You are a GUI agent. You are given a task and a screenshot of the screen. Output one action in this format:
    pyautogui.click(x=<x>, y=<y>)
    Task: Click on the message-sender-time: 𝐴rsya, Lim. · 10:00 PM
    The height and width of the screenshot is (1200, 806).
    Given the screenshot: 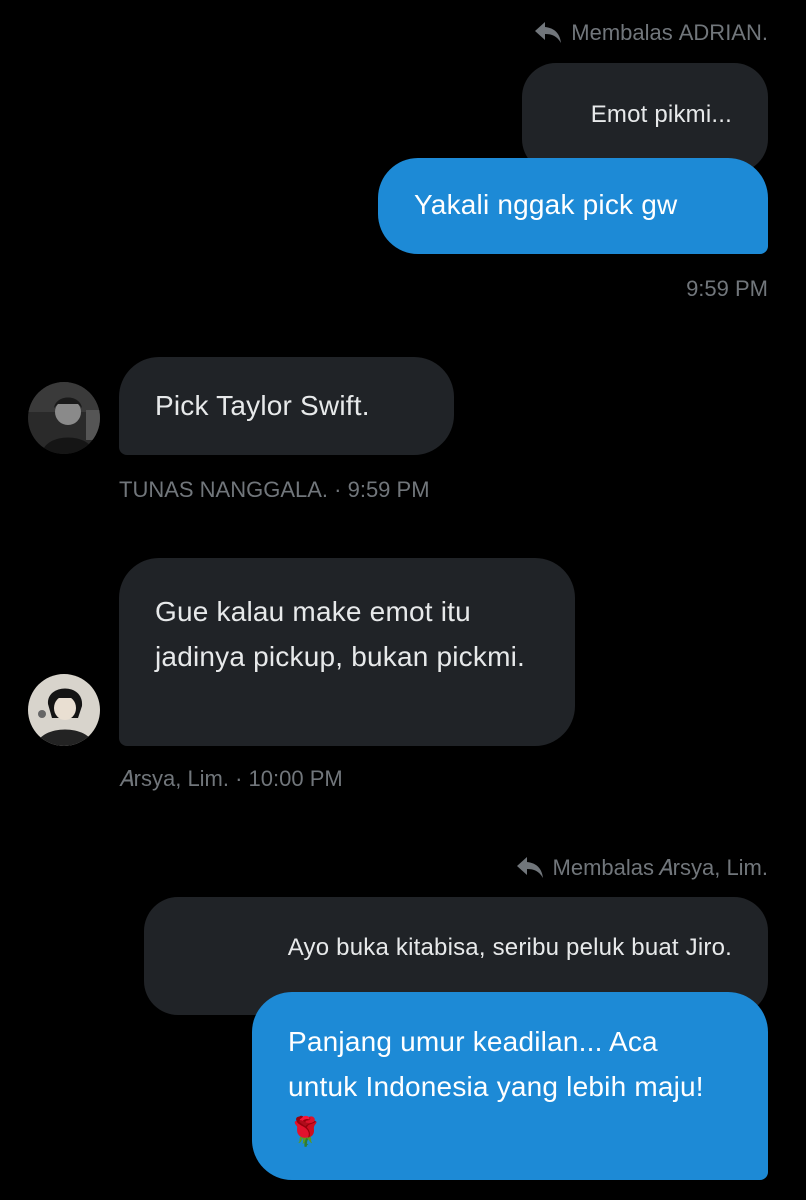 What is the action you would take?
    pyautogui.click(x=231, y=778)
    